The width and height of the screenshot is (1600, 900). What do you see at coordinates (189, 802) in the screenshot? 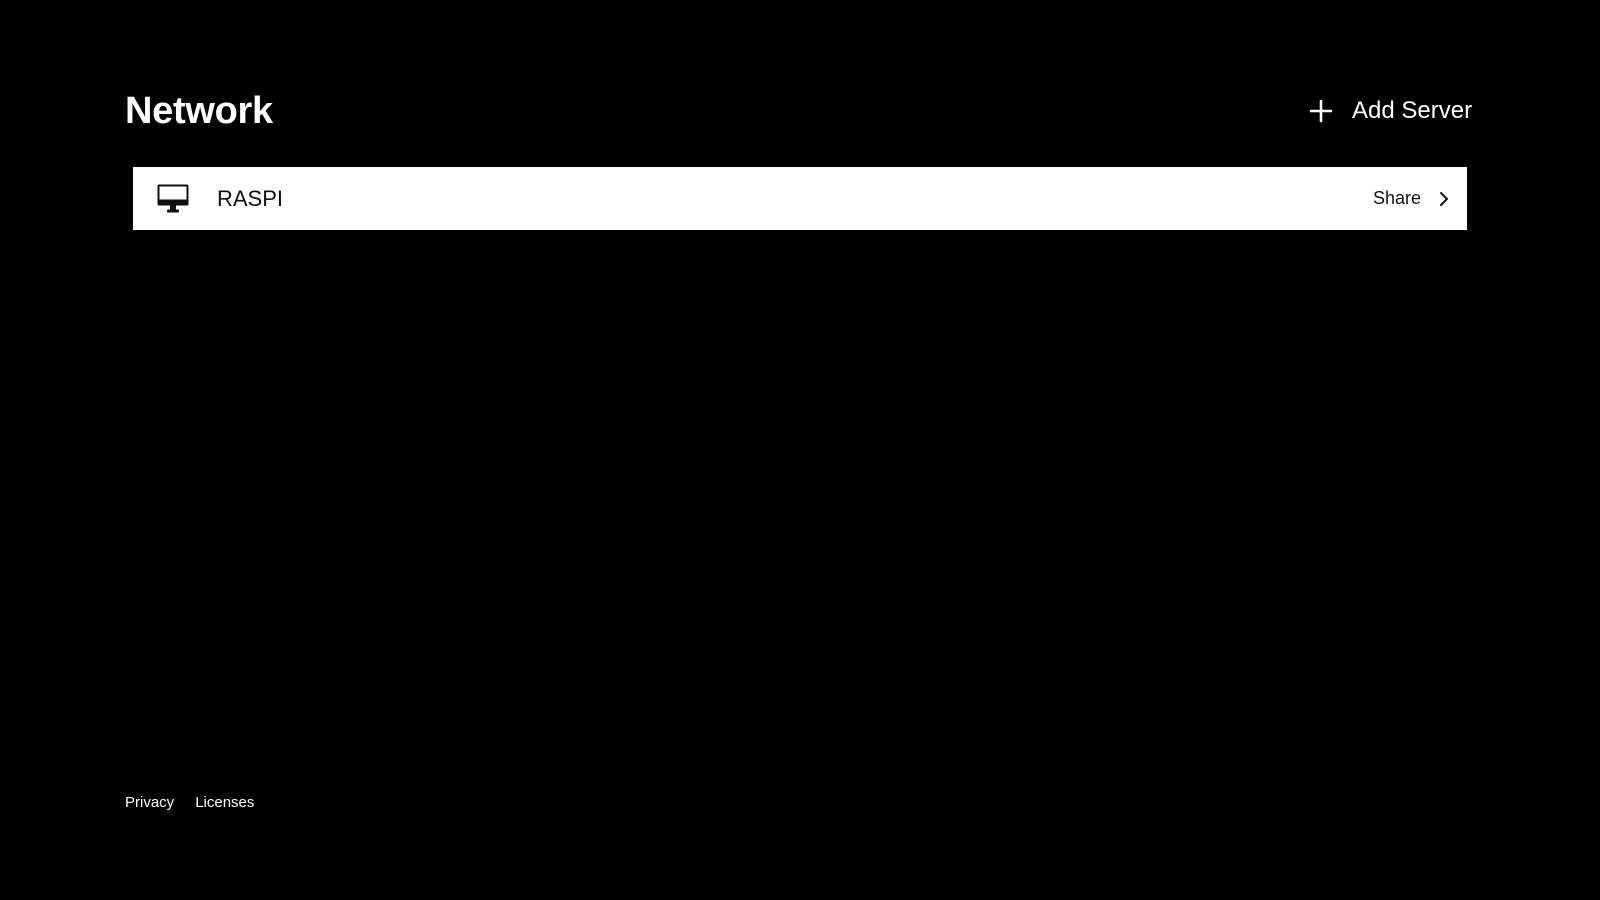
I see `footer: Privacy Licenses` at bounding box center [189, 802].